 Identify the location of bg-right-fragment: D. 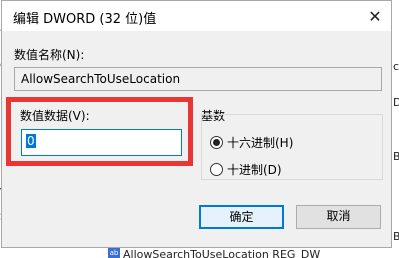
(396, 102).